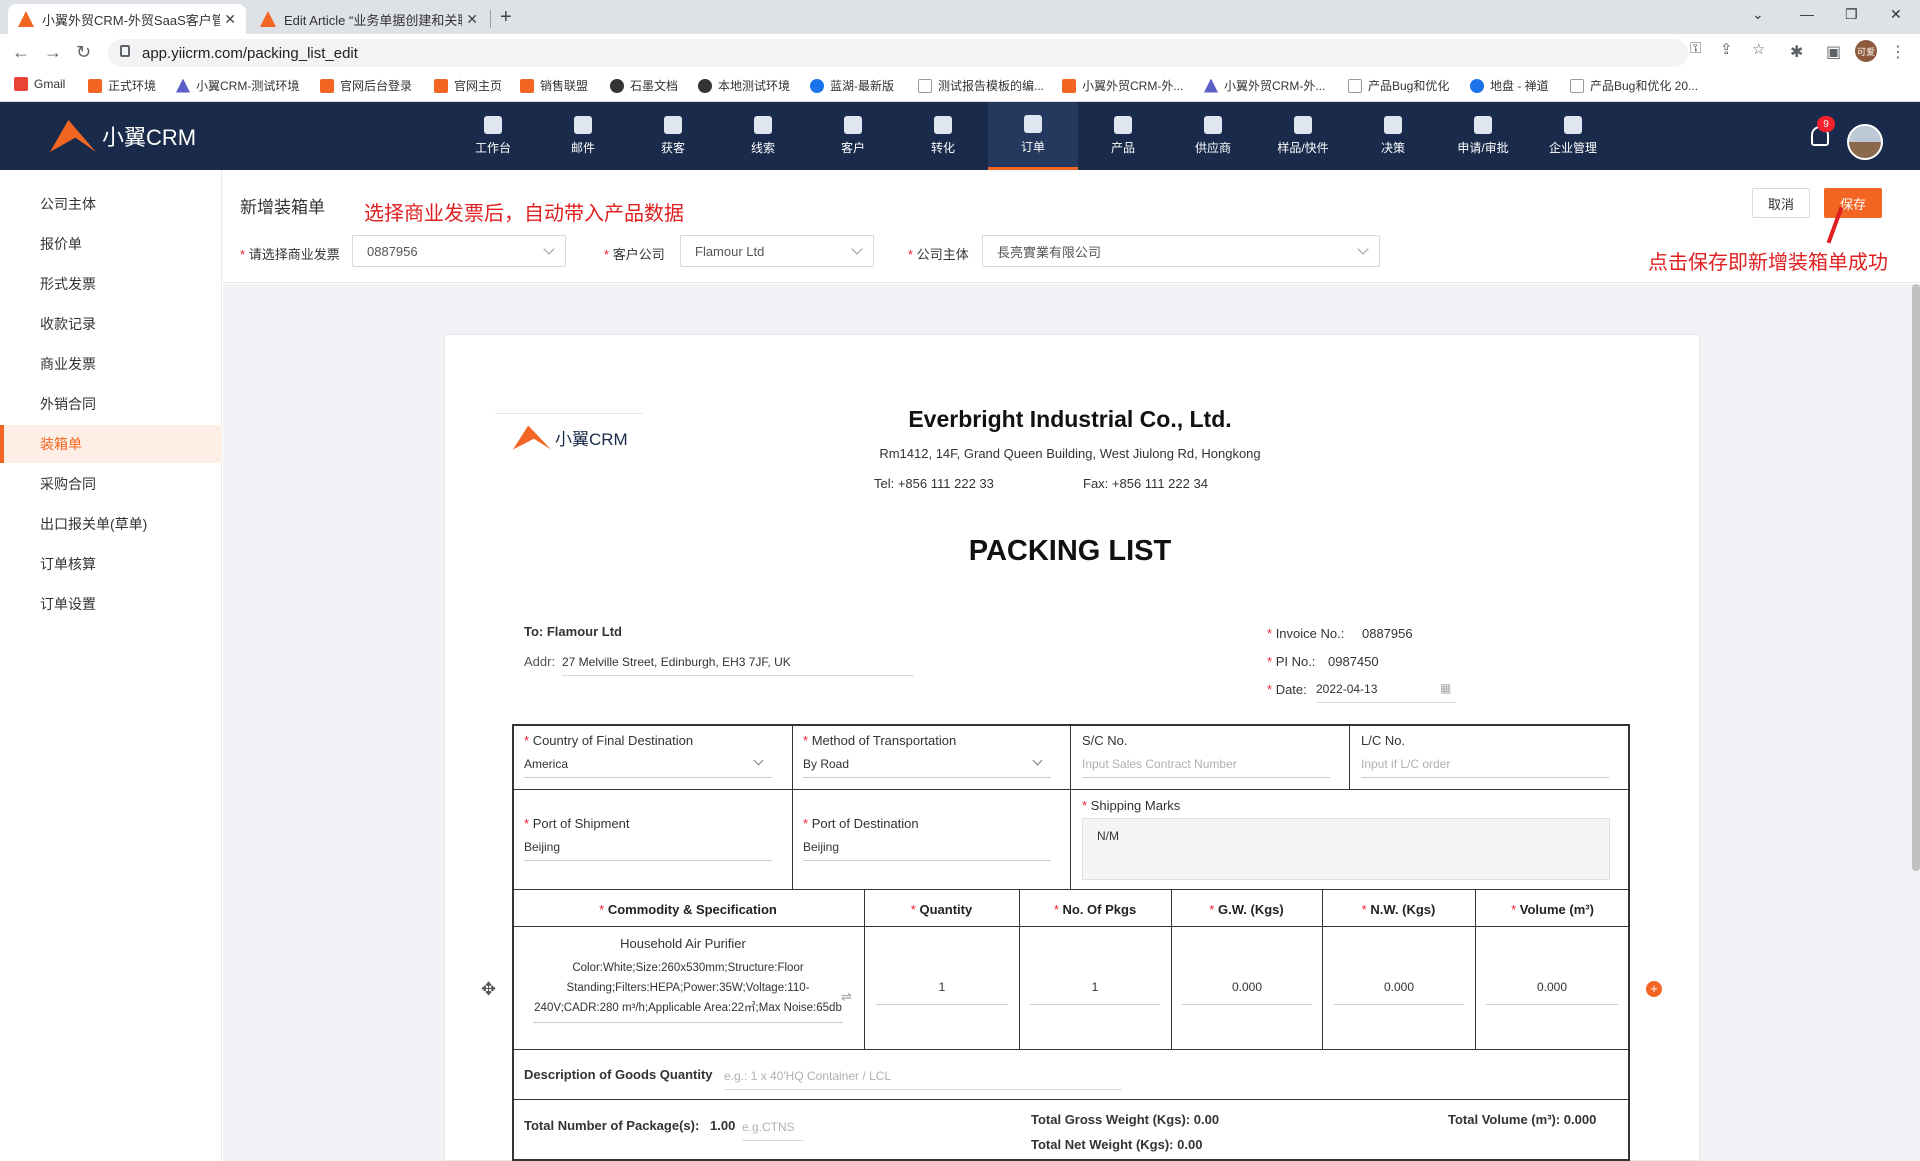  What do you see at coordinates (1070, 419) in the screenshot?
I see `company-name: Everbright Industrial Co., Ltd.` at bounding box center [1070, 419].